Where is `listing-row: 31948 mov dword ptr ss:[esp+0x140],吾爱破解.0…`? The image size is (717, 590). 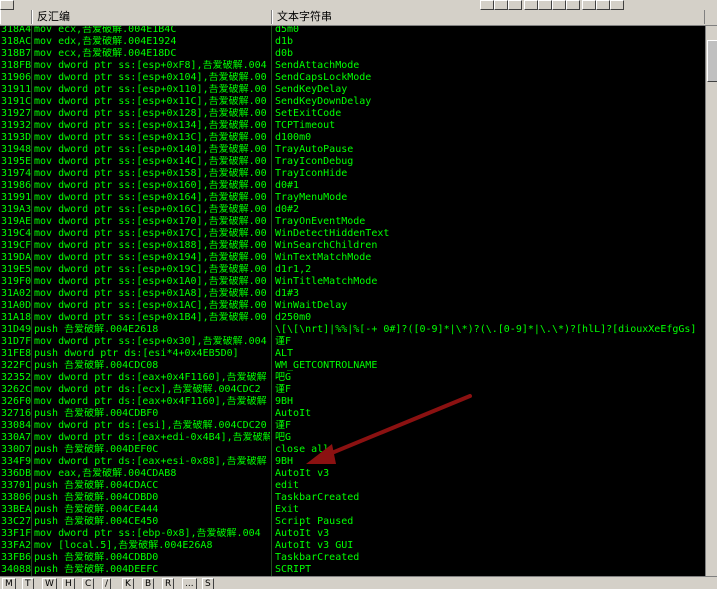 listing-row: 31948 mov dword ptr ss:[esp+0x140],吾爱破解.0… is located at coordinates (358, 150).